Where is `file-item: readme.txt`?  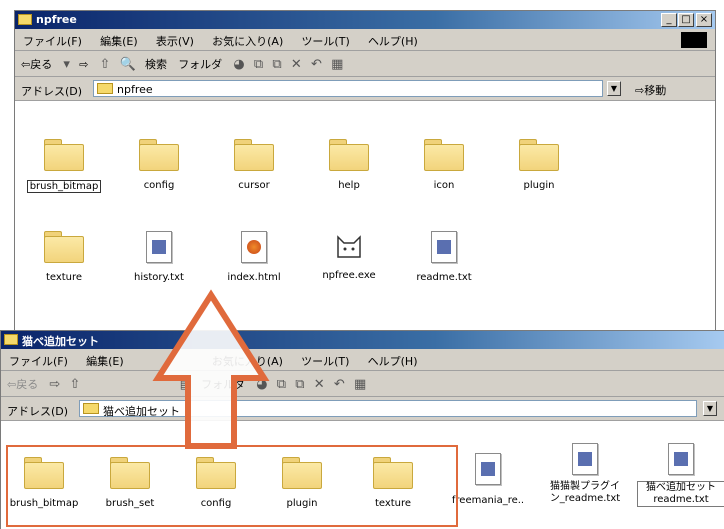 file-item: readme.txt is located at coordinates (444, 257).